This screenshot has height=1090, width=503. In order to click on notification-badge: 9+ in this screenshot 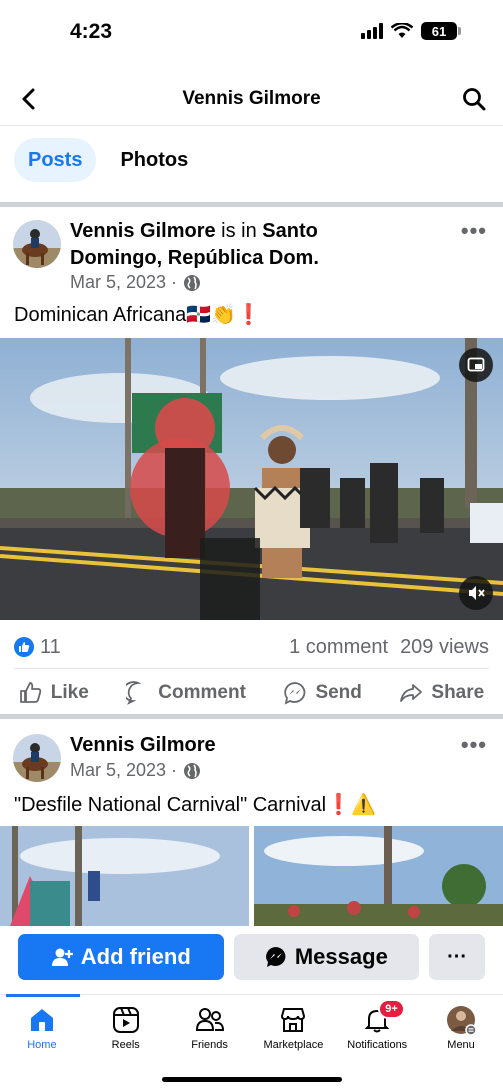, I will do `click(391, 1009)`.